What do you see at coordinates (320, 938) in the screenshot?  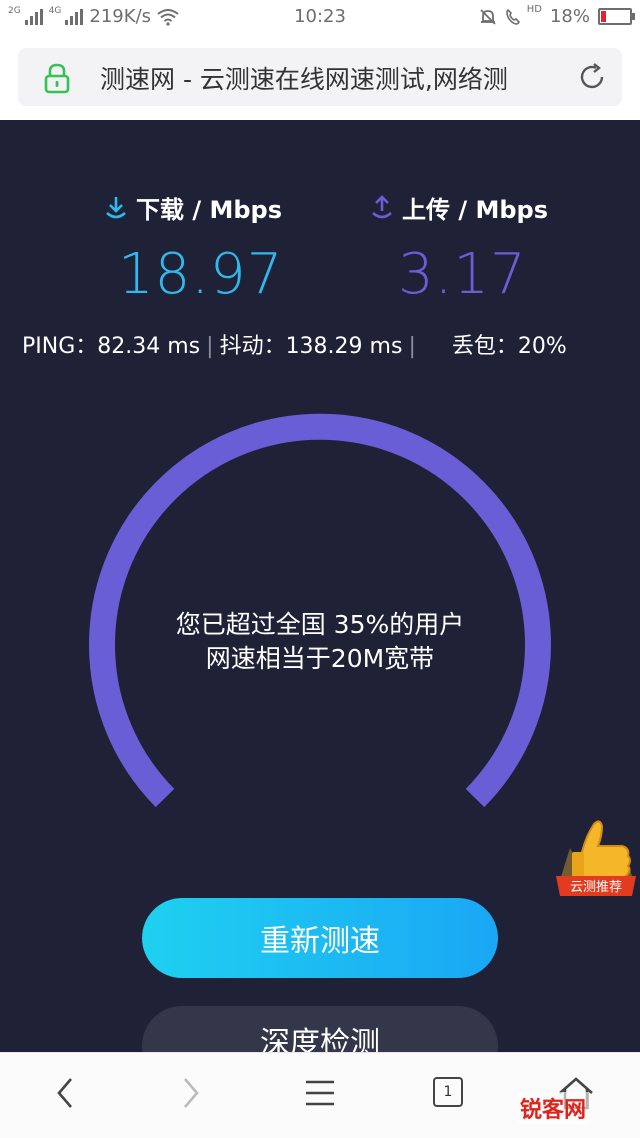 I see `retest-button: 重新测速` at bounding box center [320, 938].